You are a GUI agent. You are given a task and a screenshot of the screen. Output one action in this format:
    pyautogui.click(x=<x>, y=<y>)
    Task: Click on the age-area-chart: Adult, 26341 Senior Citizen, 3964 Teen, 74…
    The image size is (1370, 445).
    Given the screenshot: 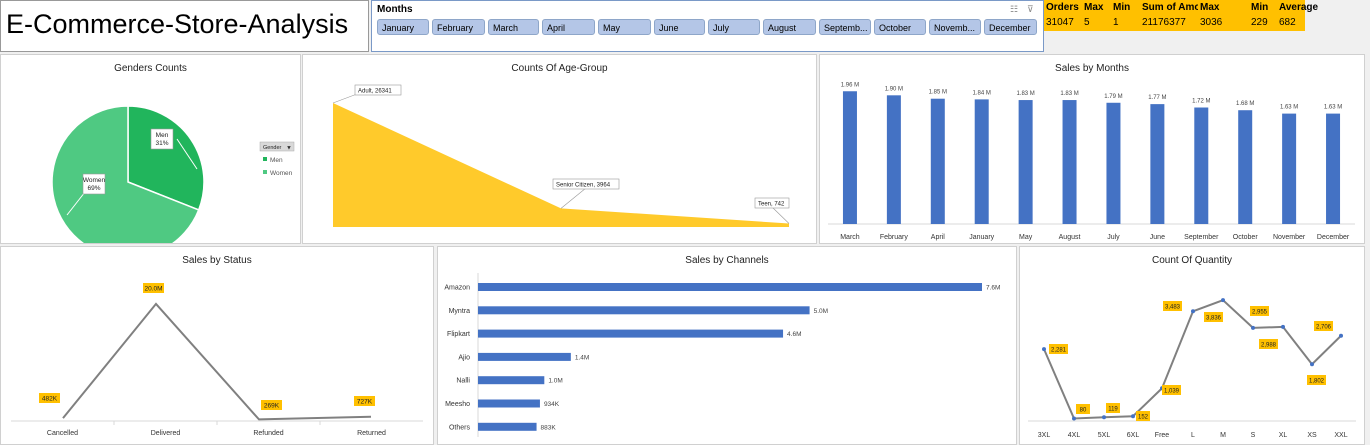 What is the action you would take?
    pyautogui.click(x=561, y=155)
    